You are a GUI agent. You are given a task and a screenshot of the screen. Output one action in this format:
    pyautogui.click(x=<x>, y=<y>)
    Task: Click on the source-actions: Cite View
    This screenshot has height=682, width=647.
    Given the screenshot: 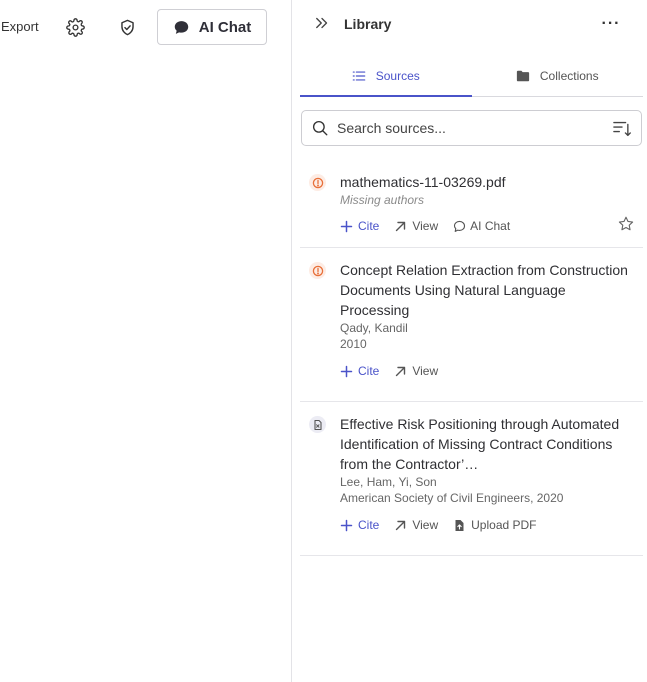 What is the action you would take?
    pyautogui.click(x=491, y=371)
    